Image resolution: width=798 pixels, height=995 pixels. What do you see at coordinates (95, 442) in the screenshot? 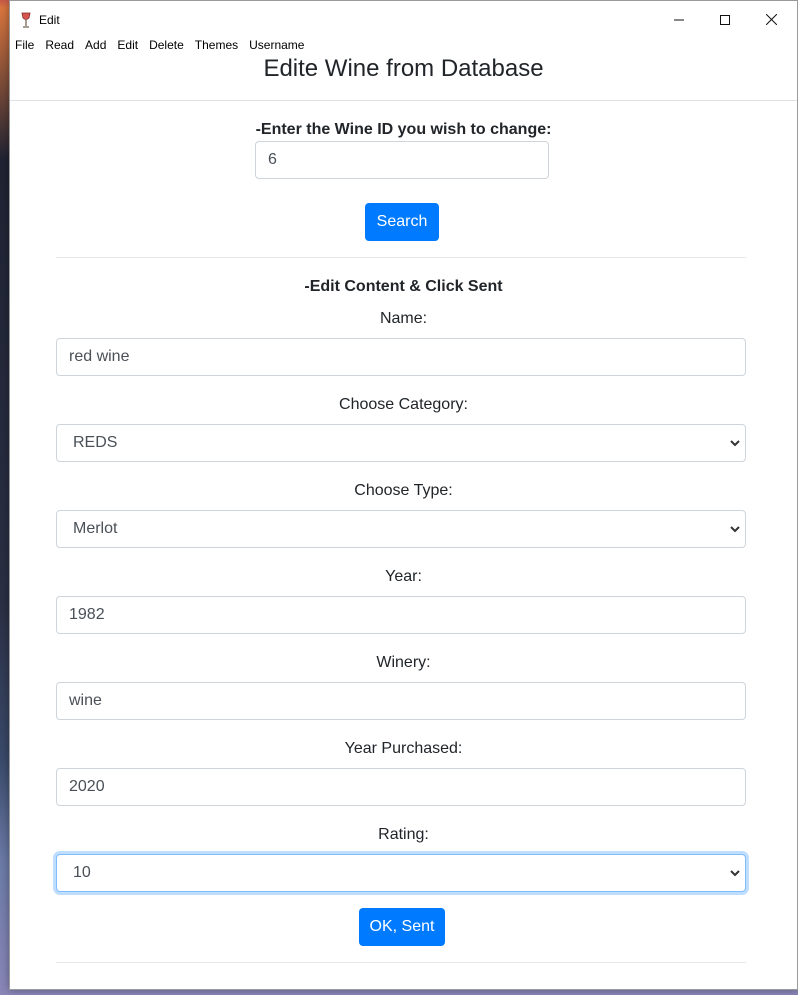
I see `category-select-value: REDS` at bounding box center [95, 442].